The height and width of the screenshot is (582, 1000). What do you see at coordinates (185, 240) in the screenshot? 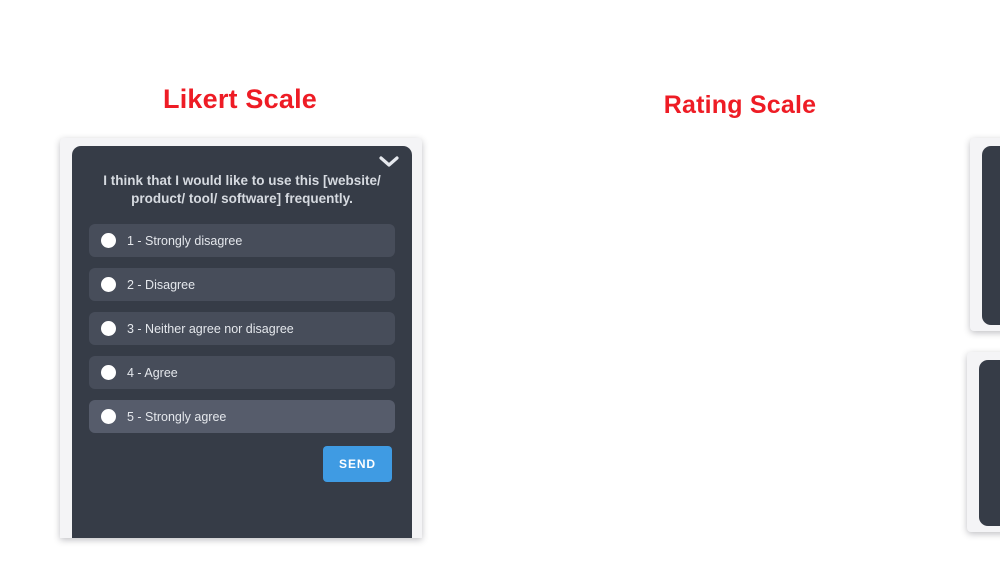
I see `likert-option-label: 1 - Strongly disagree` at bounding box center [185, 240].